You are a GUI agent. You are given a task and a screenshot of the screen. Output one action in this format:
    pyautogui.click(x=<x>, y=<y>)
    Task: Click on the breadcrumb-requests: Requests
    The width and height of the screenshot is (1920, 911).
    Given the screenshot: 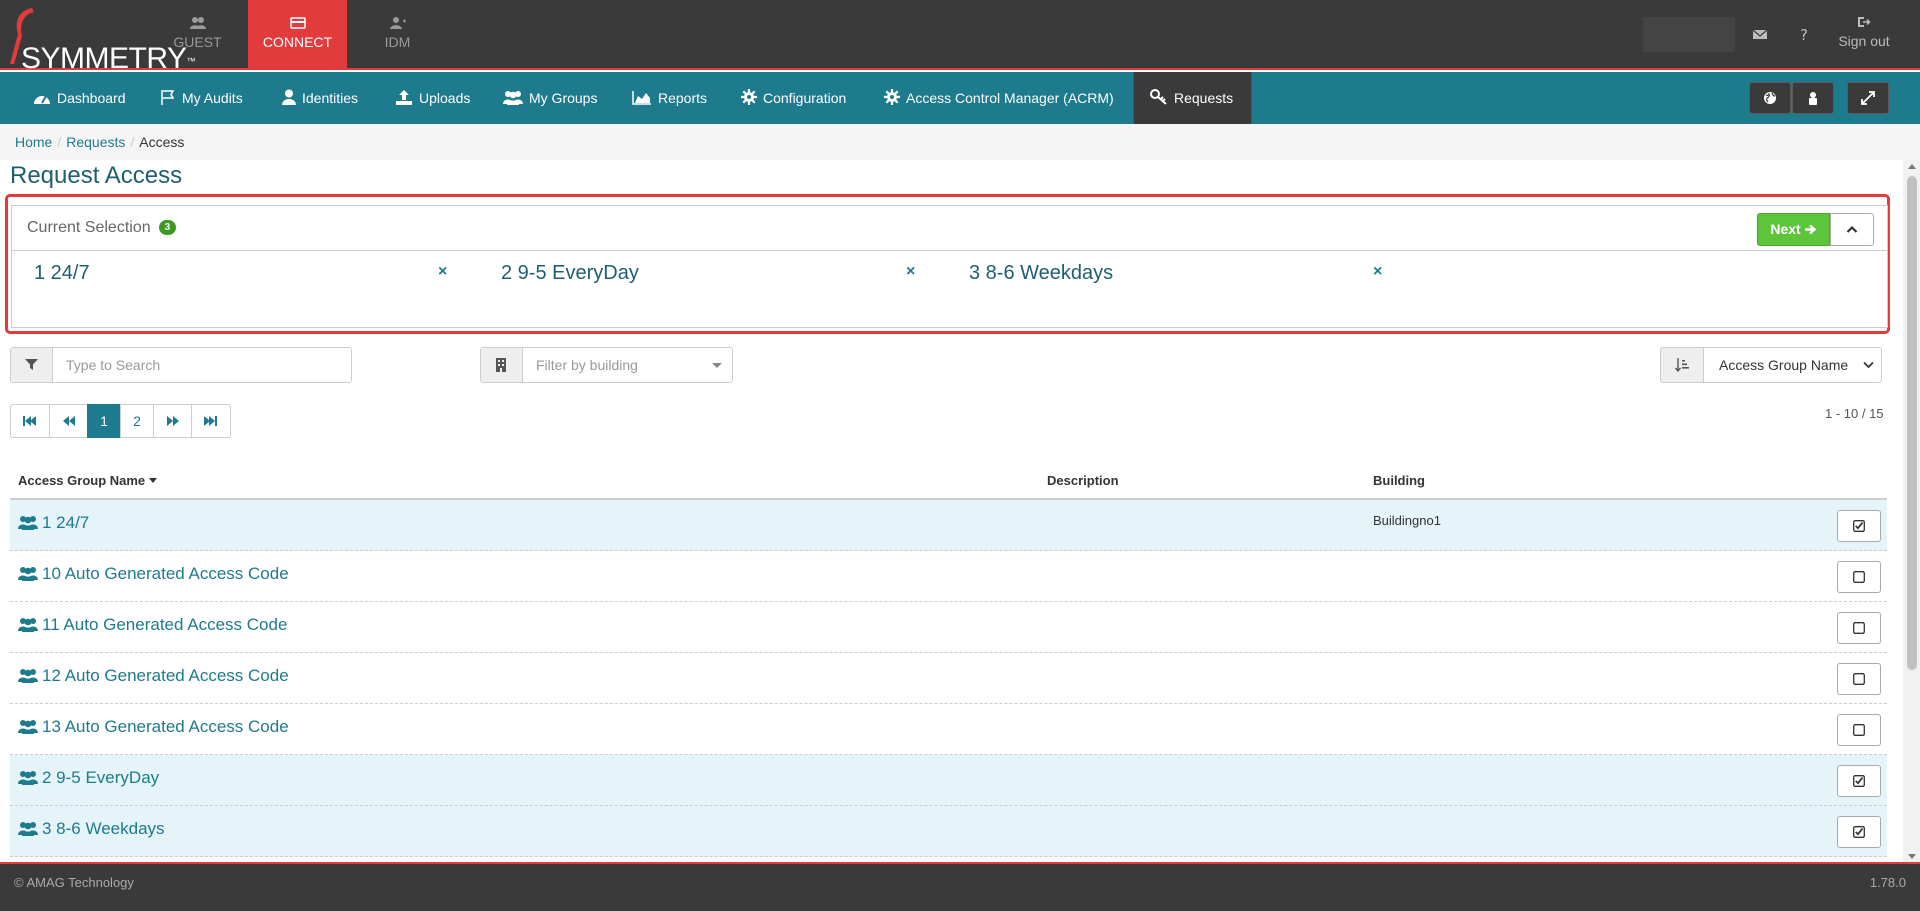 What is the action you would take?
    pyautogui.click(x=95, y=142)
    